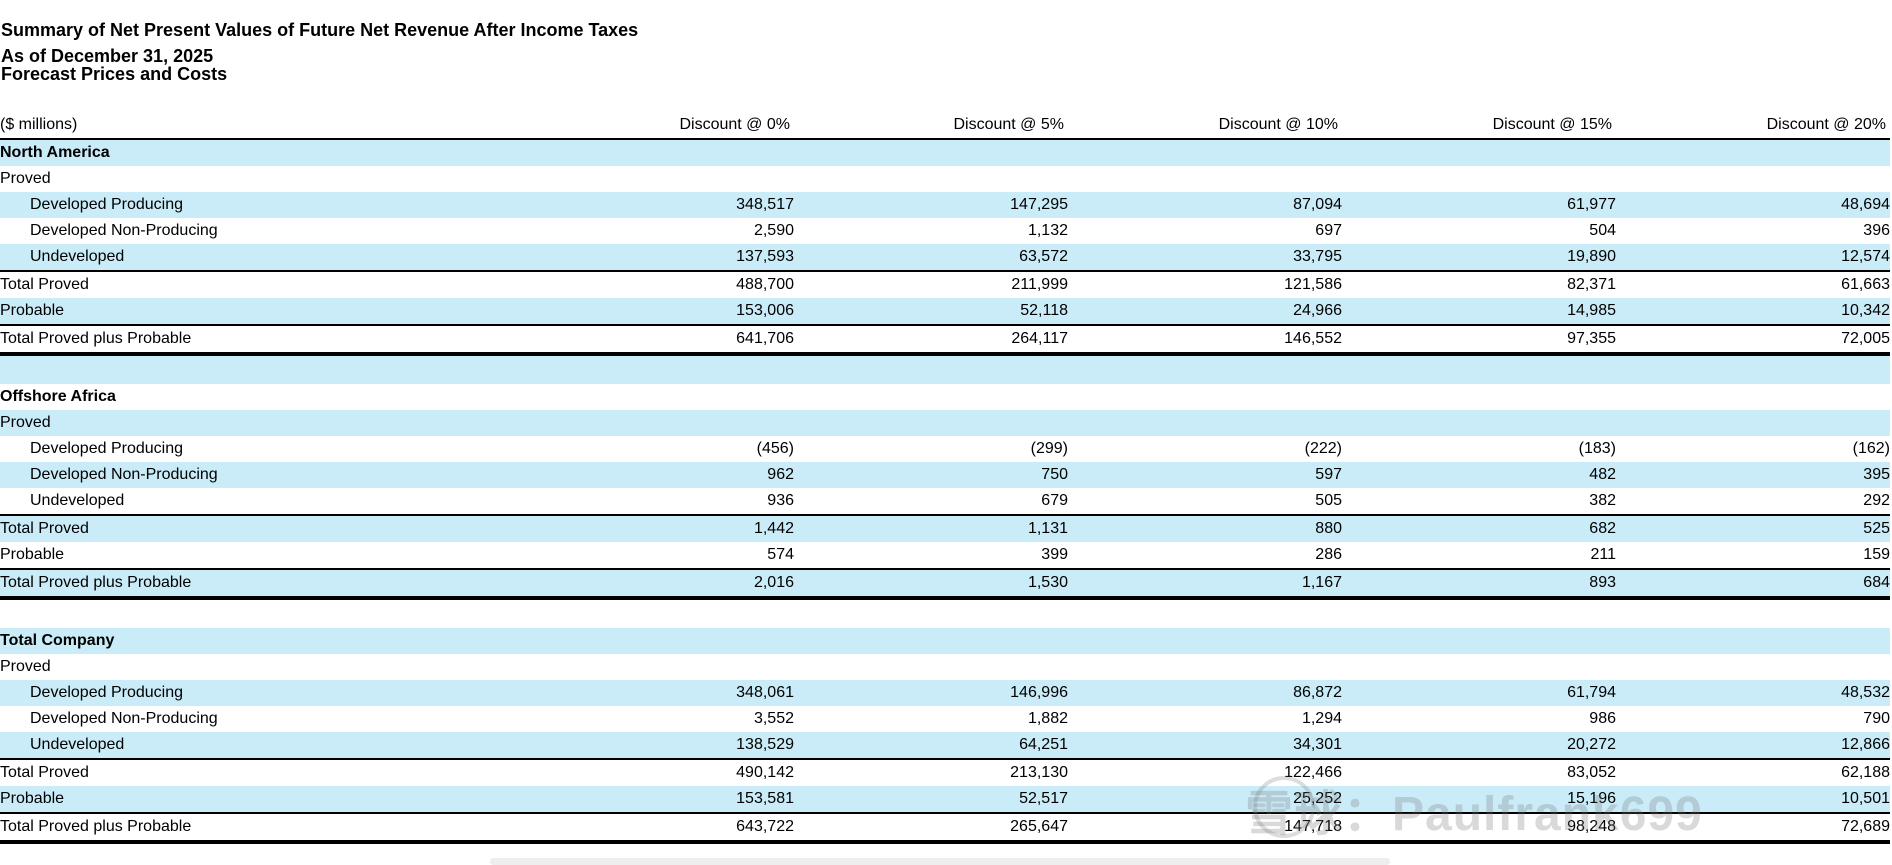 This screenshot has width=1892, height=865. What do you see at coordinates (1323, 448) in the screenshot?
I see `value-cell: (222)` at bounding box center [1323, 448].